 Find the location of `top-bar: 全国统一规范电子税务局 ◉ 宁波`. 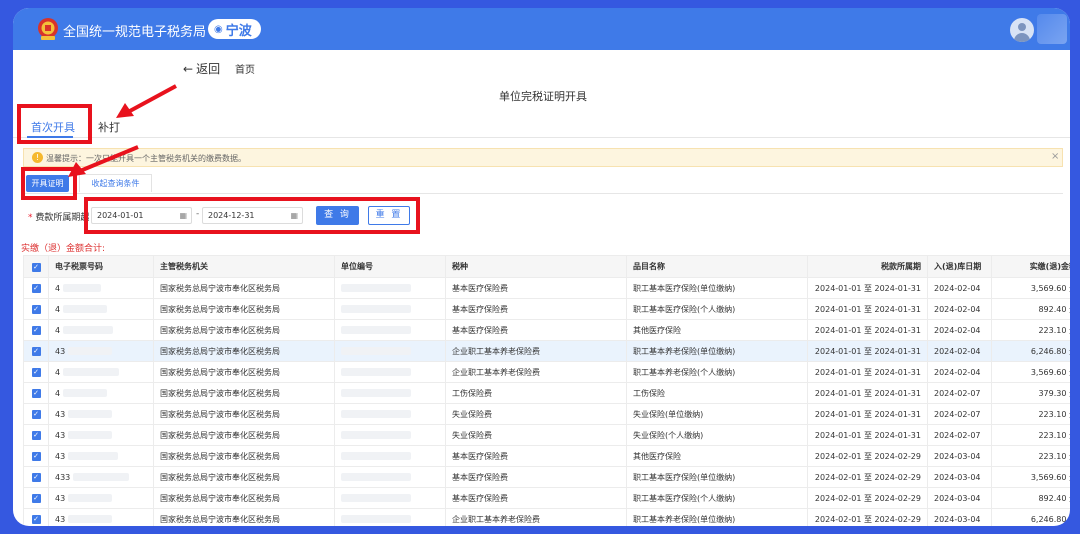

top-bar: 全国统一规范电子税务局 ◉ 宁波 is located at coordinates (541, 29).